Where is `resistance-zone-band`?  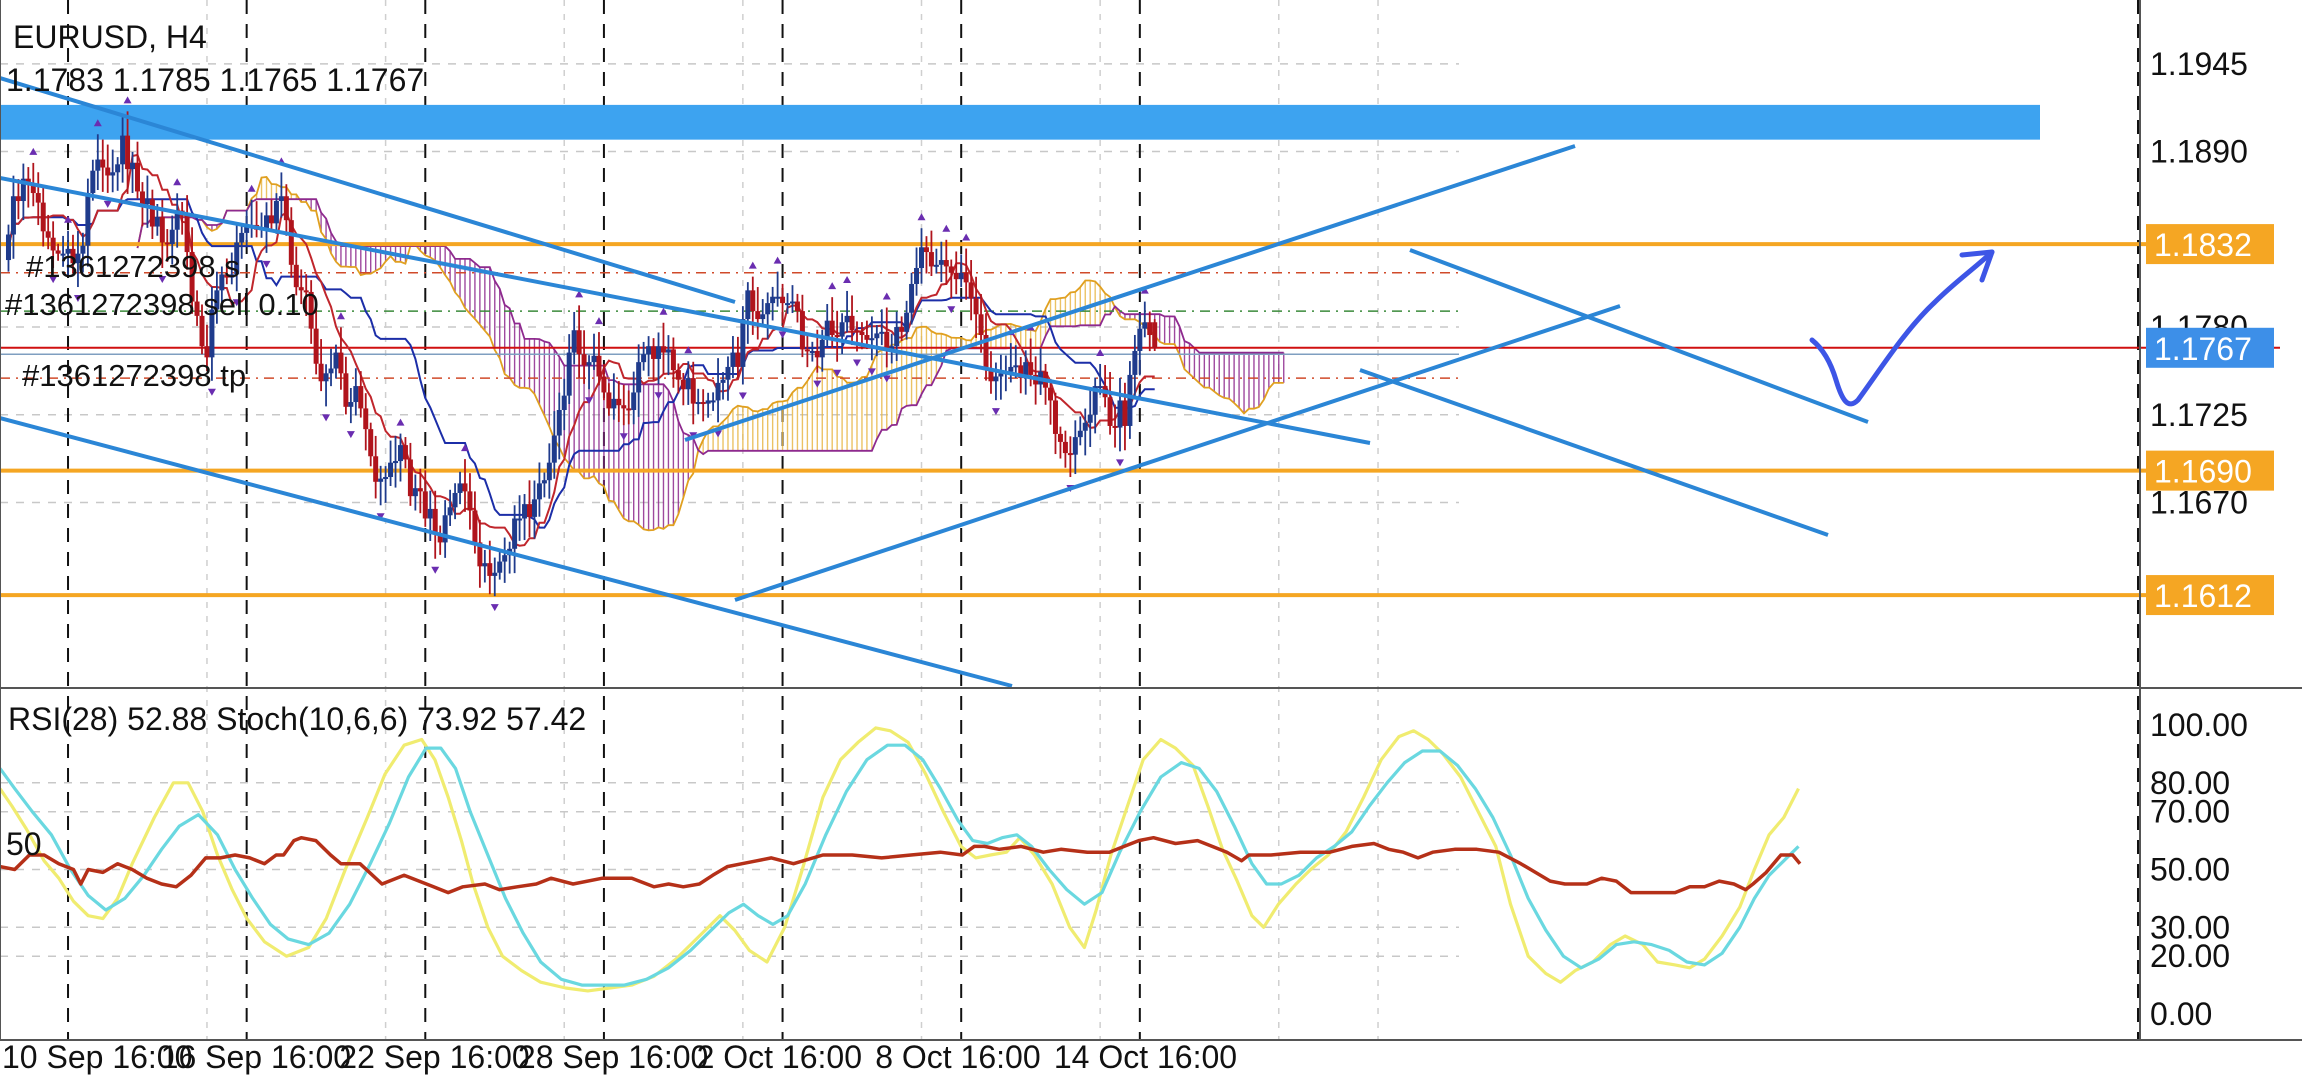
resistance-zone-band is located at coordinates (1020, 122).